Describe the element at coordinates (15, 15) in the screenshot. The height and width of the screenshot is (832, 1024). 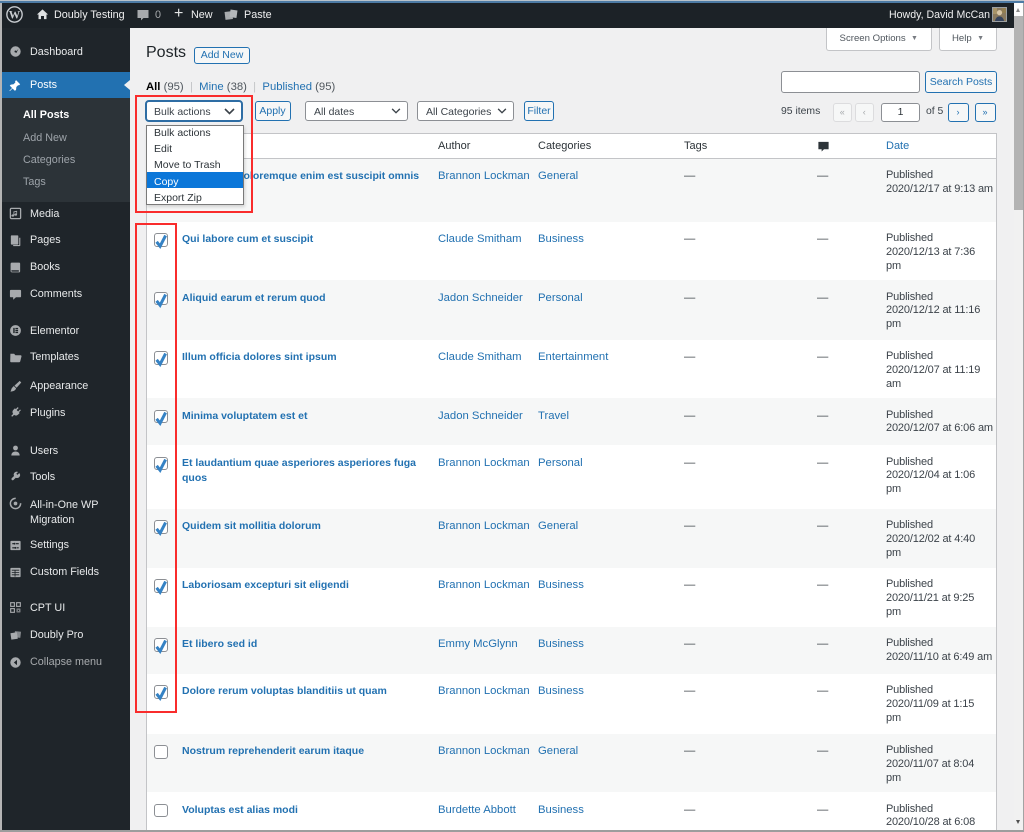
I see `svg-text: W` at that location.